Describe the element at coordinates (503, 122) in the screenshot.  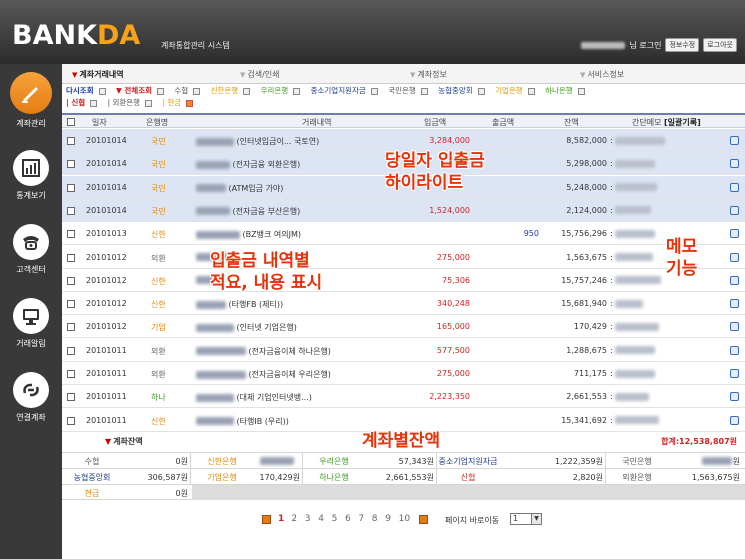
I see `col-out: 출금액` at that location.